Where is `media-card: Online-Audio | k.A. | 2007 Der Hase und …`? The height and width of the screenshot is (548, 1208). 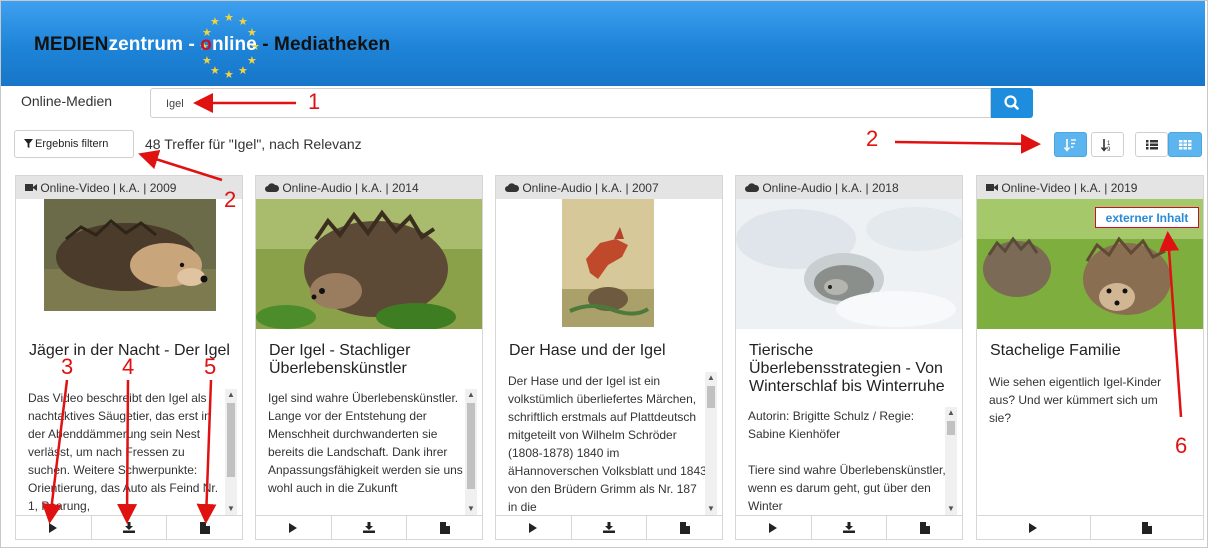 media-card: Online-Audio | k.A. | 2007 Der Hase und … is located at coordinates (609, 357).